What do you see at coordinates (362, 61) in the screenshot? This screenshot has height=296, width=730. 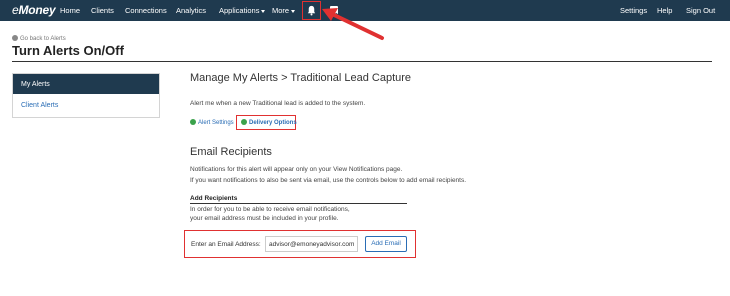 I see `title-divider` at bounding box center [362, 61].